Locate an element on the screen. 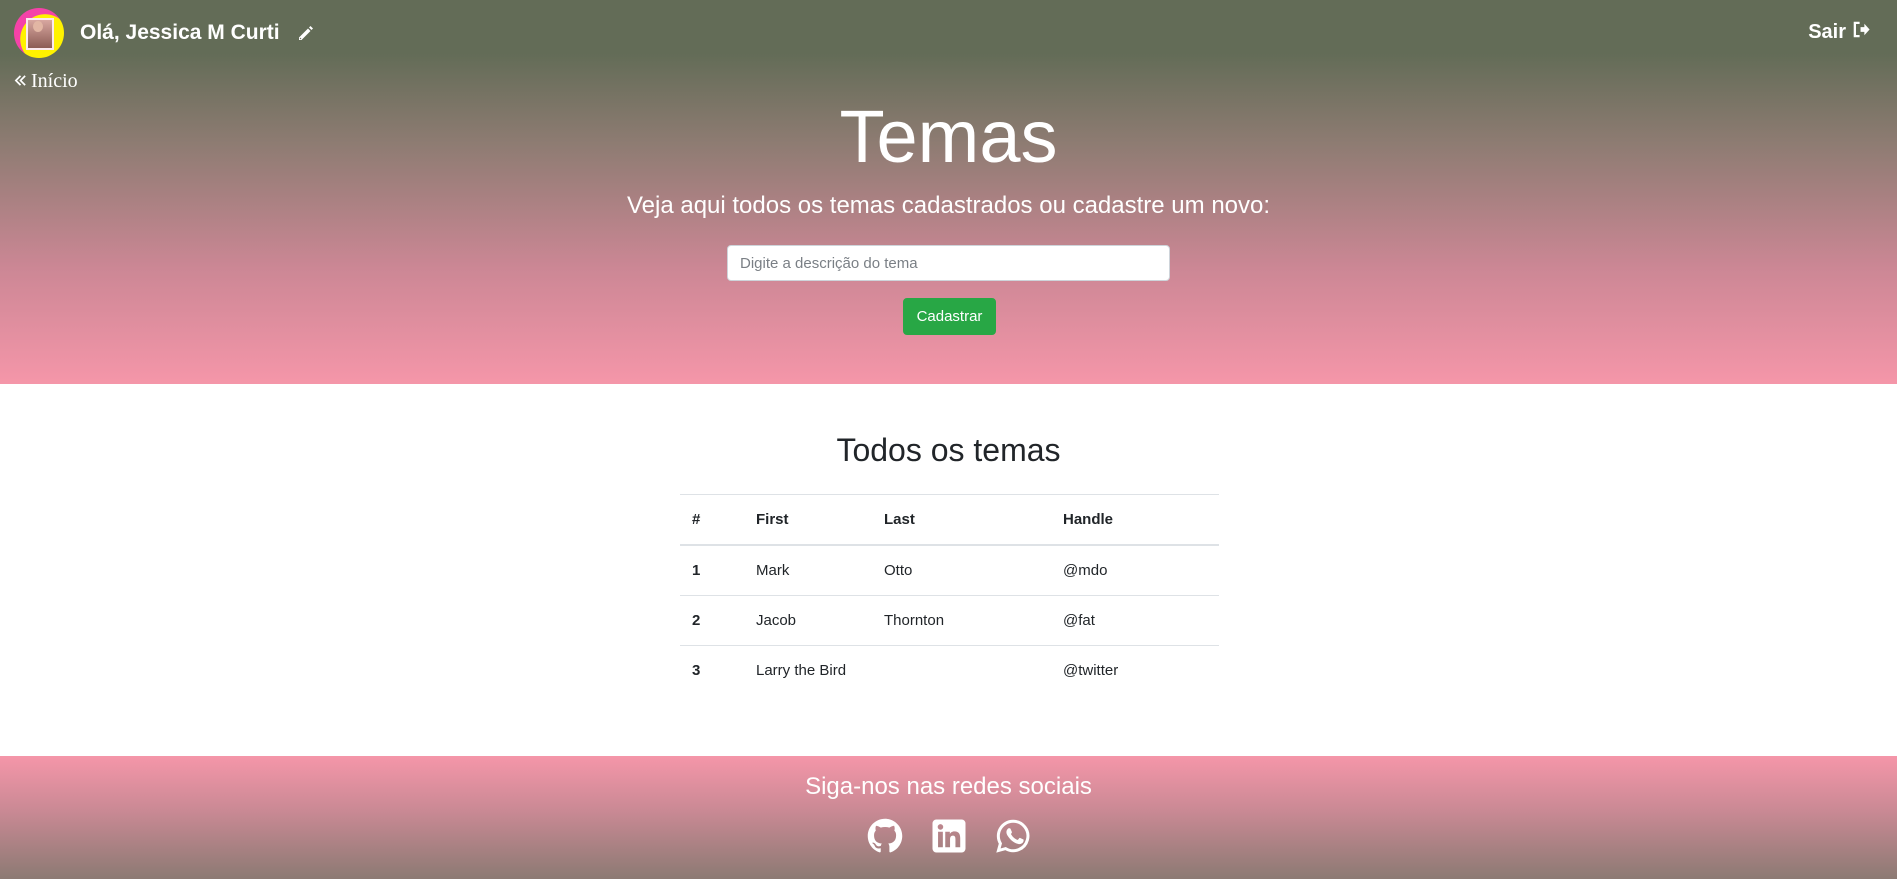 The width and height of the screenshot is (1897, 879). back-home-label: Início is located at coordinates (54, 81).